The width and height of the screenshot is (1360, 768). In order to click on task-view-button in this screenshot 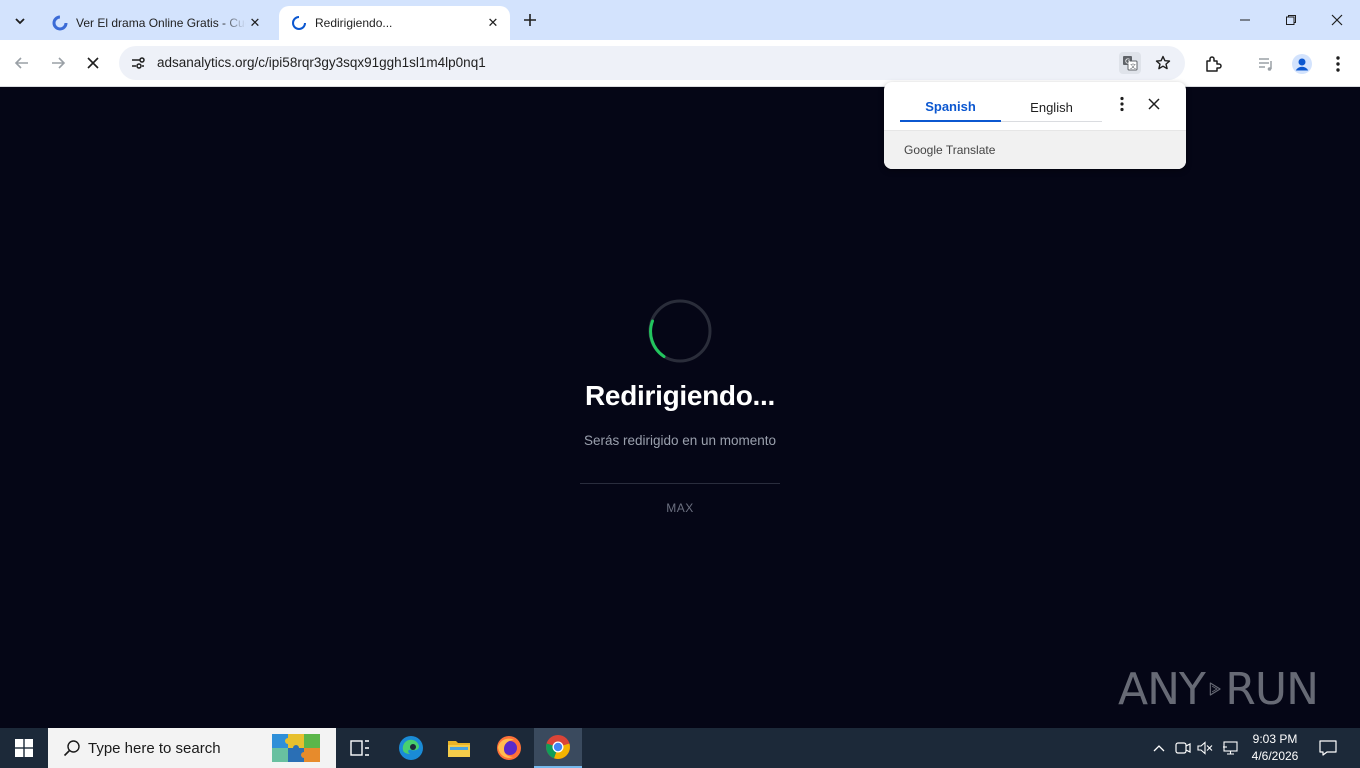, I will do `click(360, 748)`.